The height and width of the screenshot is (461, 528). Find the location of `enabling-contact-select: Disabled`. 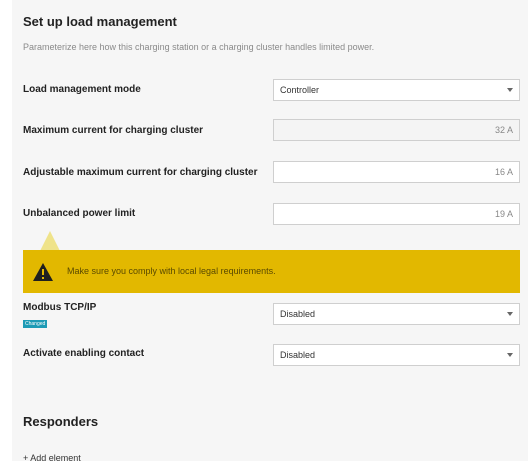

enabling-contact-select: Disabled is located at coordinates (396, 355).